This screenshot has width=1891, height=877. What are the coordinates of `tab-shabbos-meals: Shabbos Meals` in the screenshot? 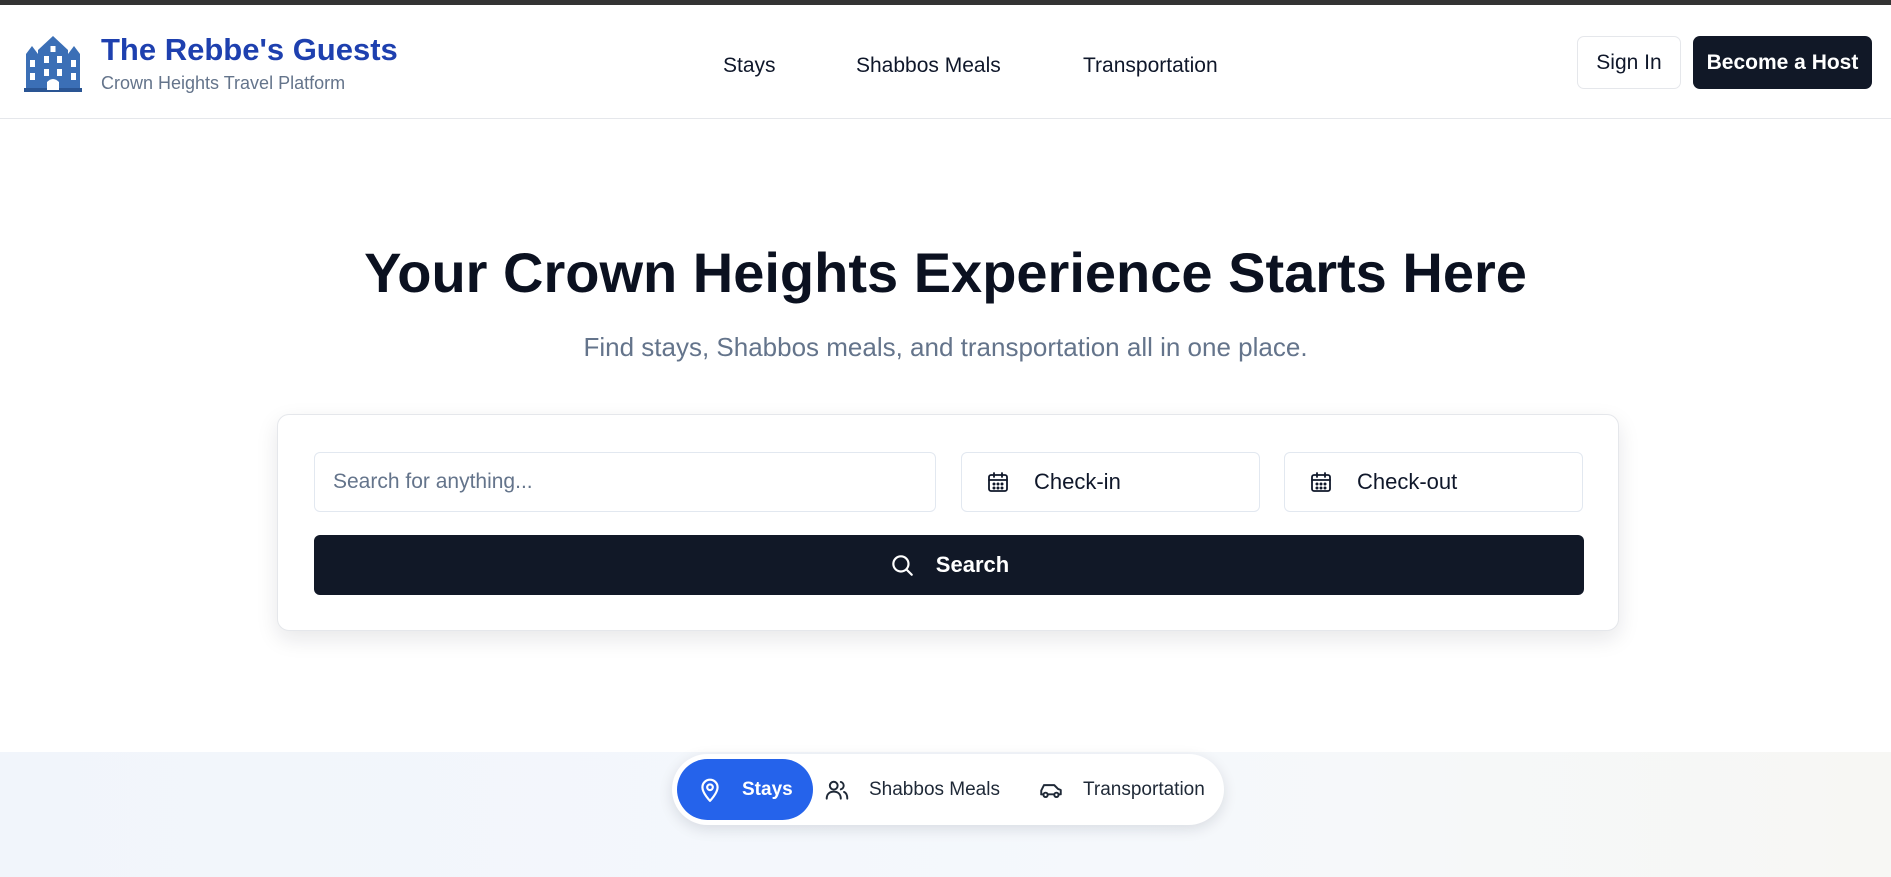 It's located at (912, 789).